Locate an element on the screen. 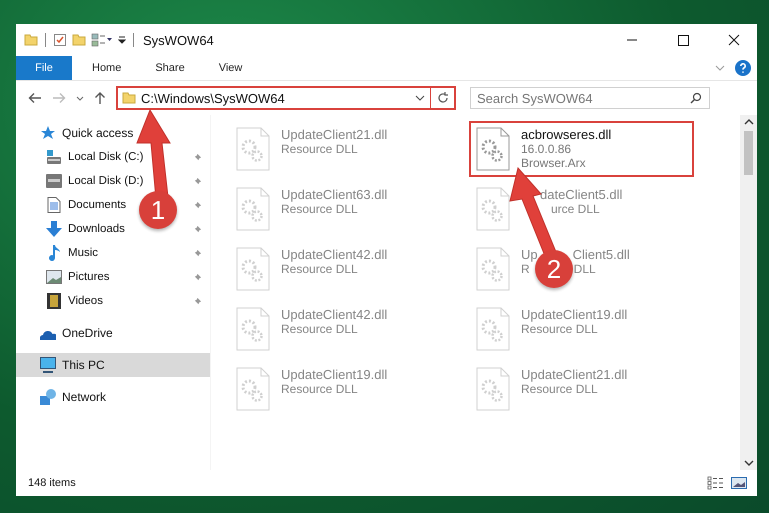  sidebar-item: Pictures is located at coordinates (63, 277).